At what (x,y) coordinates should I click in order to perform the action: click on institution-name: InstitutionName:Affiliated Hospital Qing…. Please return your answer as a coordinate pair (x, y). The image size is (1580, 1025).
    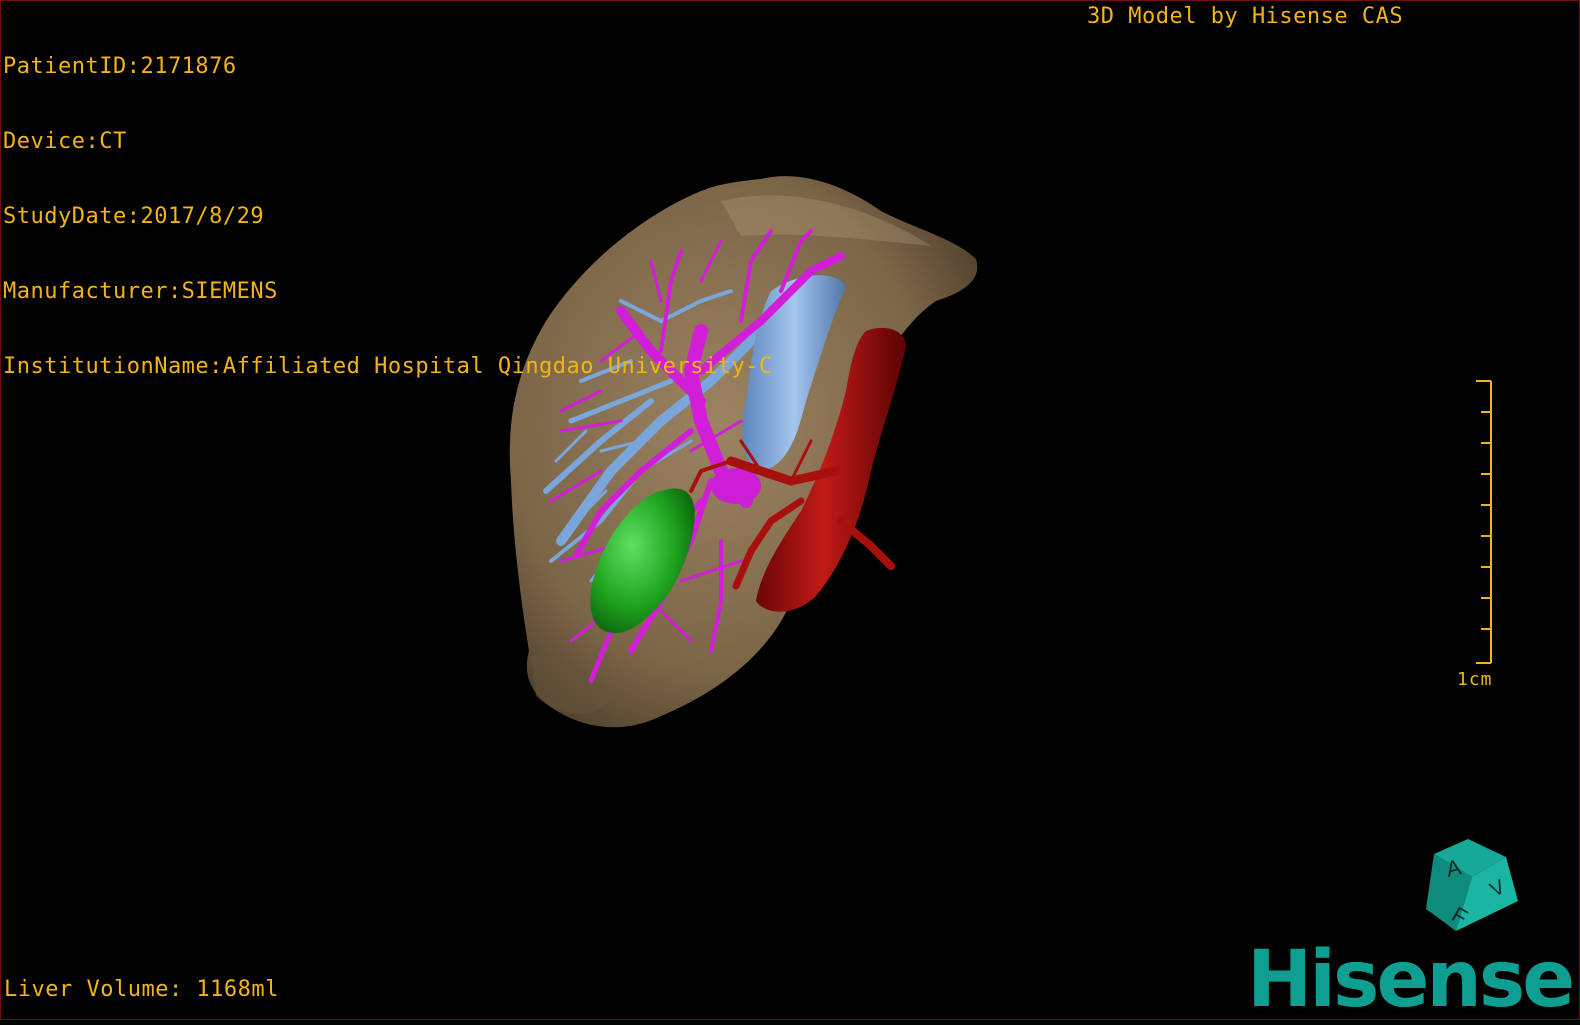
    Looking at the image, I should click on (388, 366).